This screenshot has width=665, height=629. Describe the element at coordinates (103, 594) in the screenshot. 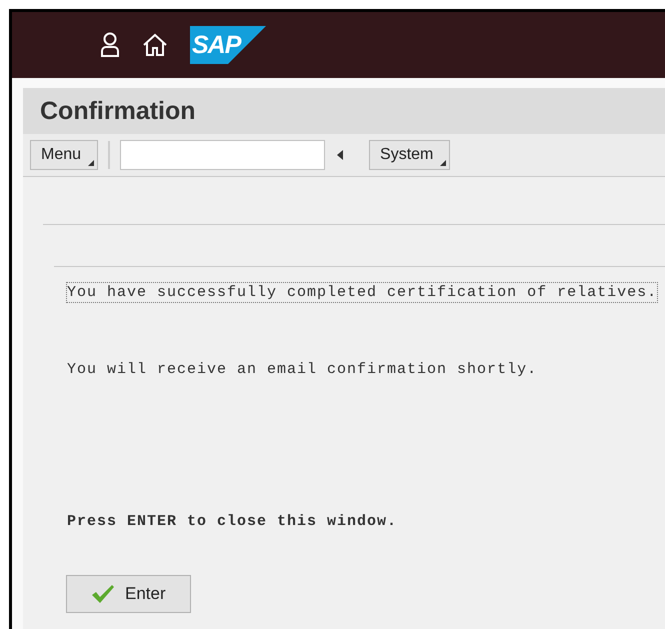

I see `check-icon` at that location.